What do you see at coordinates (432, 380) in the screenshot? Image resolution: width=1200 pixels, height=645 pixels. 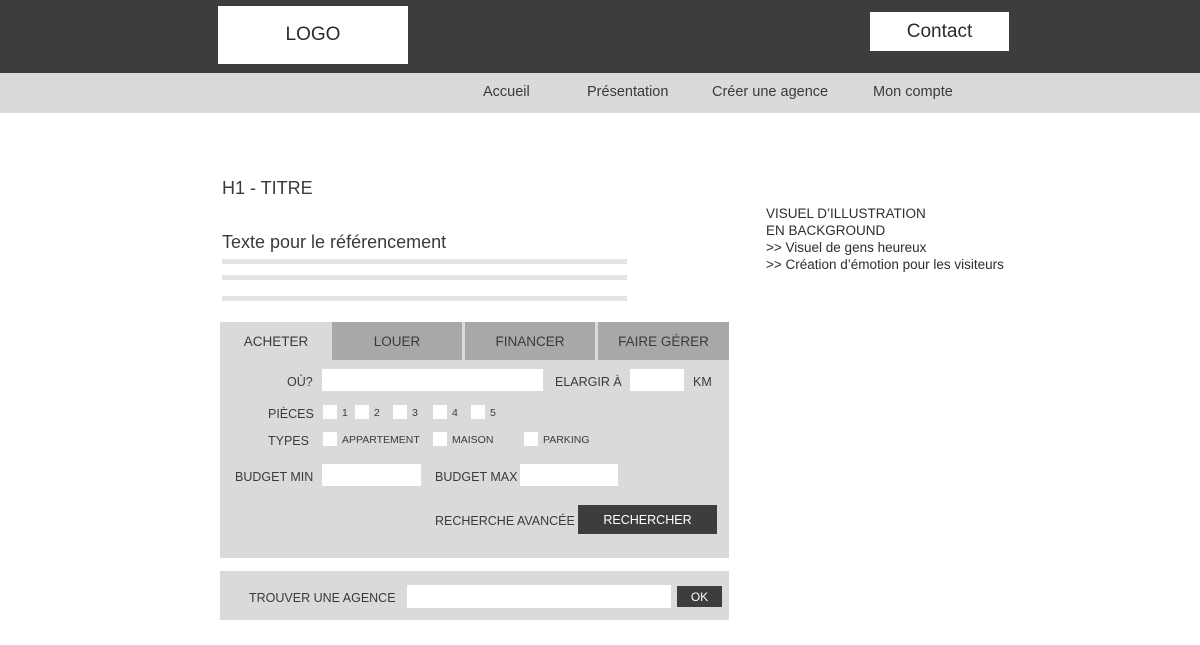 I see `where-input` at bounding box center [432, 380].